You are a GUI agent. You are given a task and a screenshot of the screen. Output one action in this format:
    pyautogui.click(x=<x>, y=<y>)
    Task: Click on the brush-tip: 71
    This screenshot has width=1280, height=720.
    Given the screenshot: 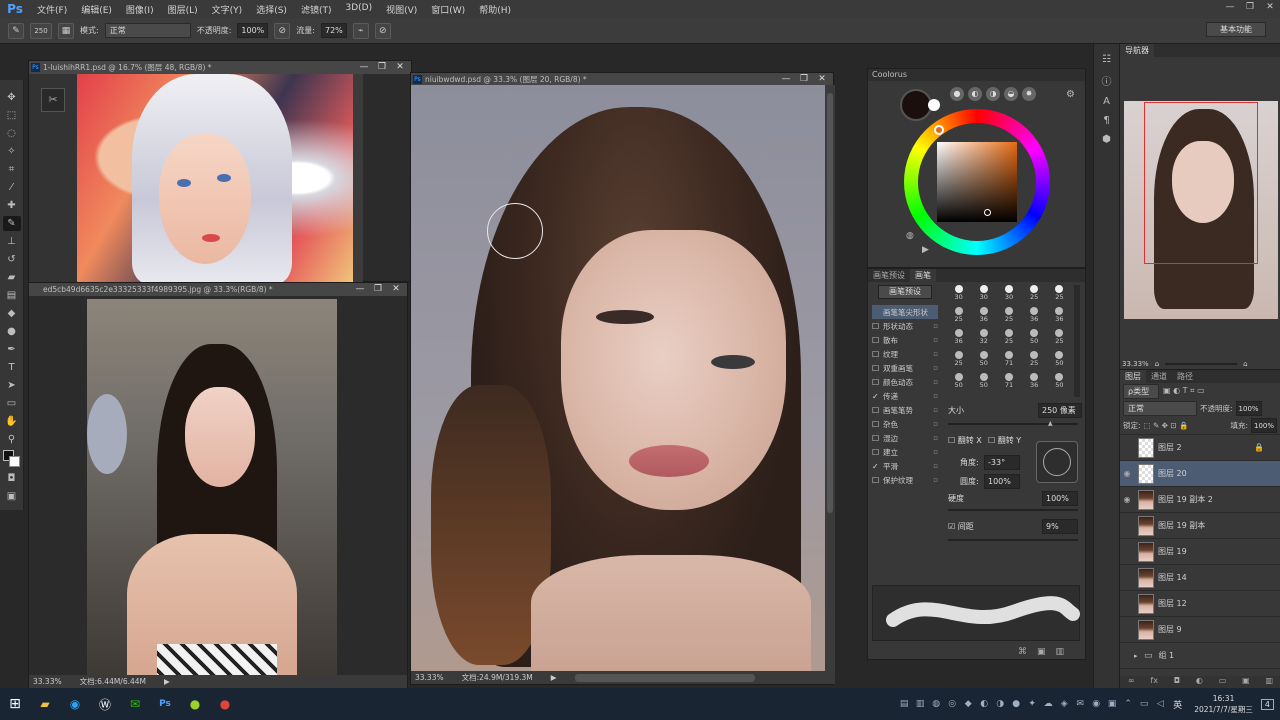 What is the action you would take?
    pyautogui.click(x=1008, y=383)
    